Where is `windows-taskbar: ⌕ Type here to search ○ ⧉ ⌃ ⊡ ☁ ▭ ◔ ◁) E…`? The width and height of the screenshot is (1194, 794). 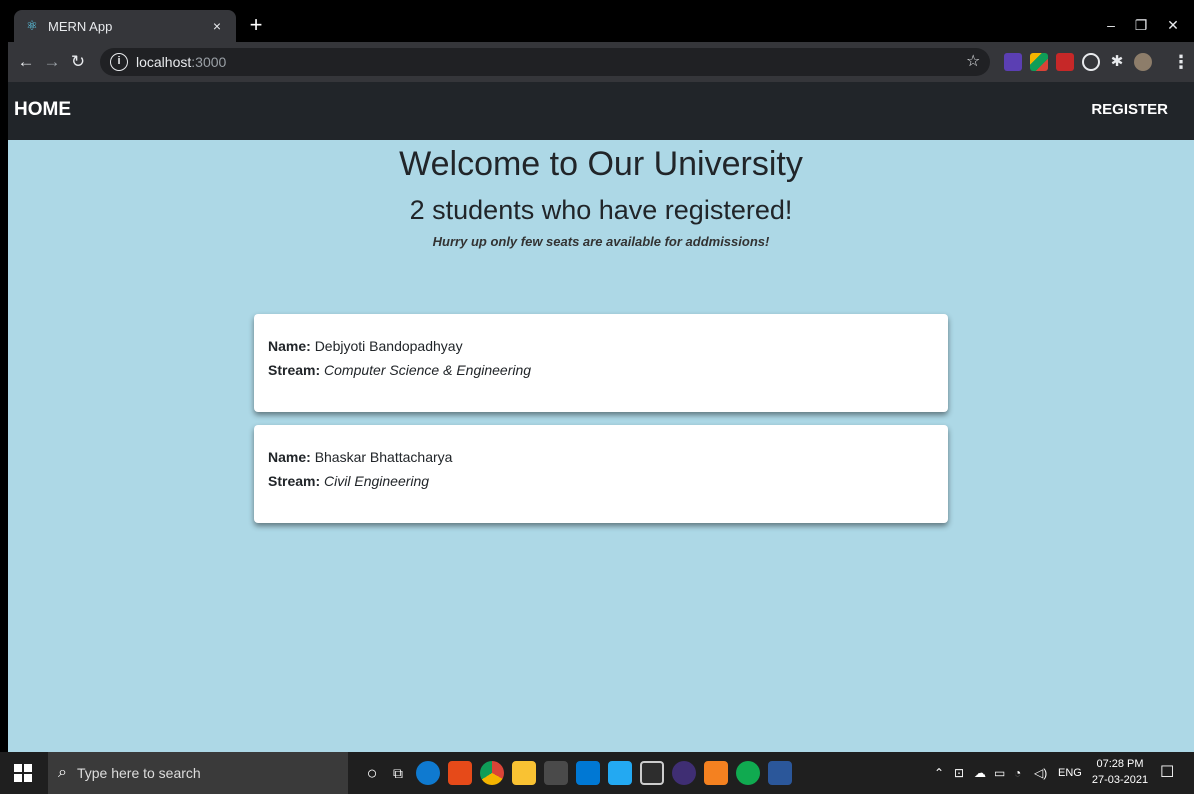
windows-taskbar: ⌕ Type here to search ○ ⧉ ⌃ ⊡ ☁ ▭ ◔ ◁) E… is located at coordinates (597, 773).